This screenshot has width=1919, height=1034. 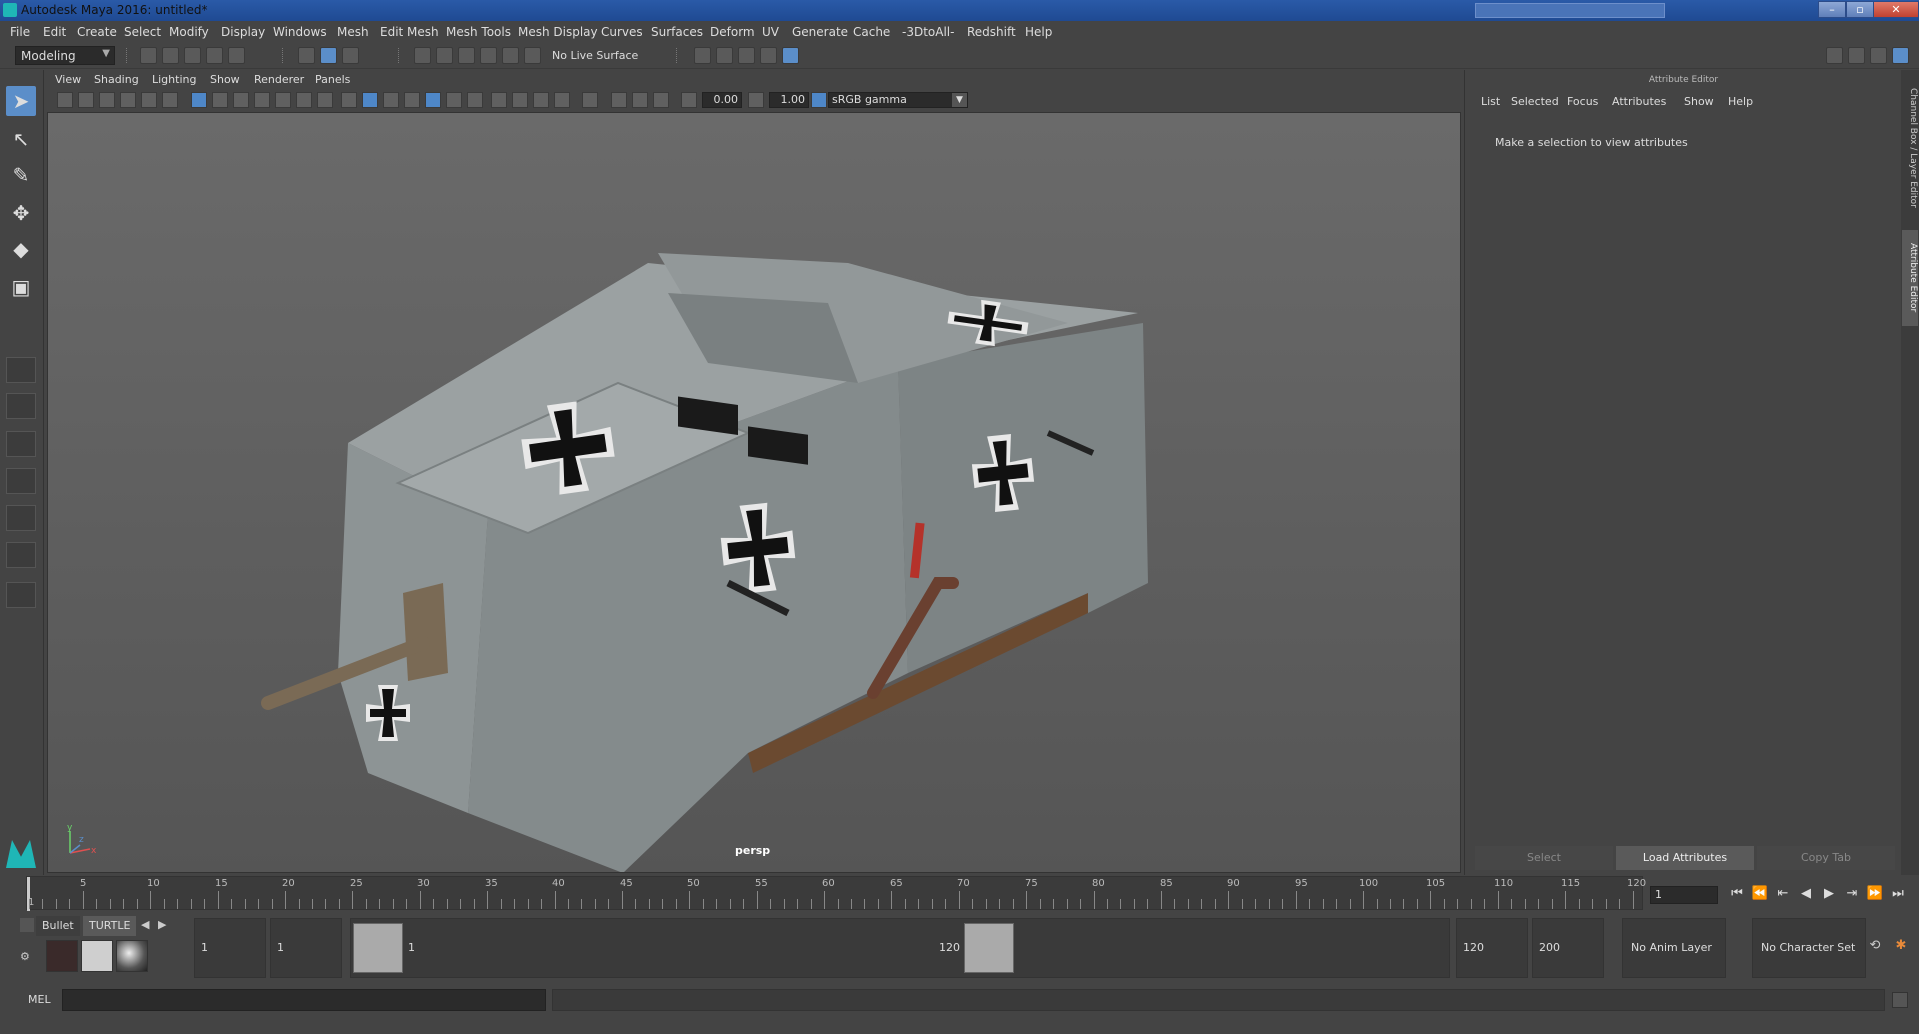 What do you see at coordinates (1826, 858) in the screenshot?
I see `copy-tab-button: Copy Tab` at bounding box center [1826, 858].